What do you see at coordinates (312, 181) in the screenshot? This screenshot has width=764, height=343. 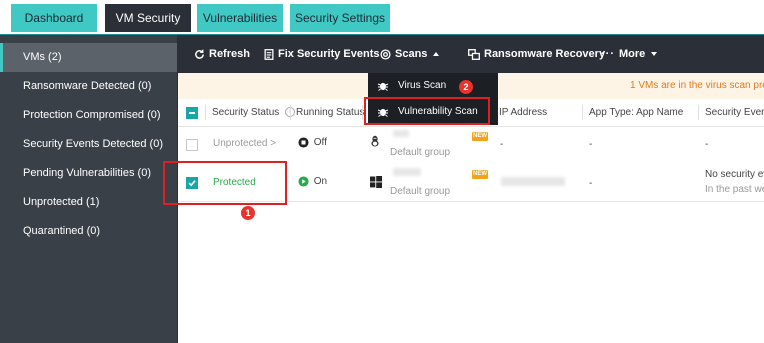 I see `running-status: On` at bounding box center [312, 181].